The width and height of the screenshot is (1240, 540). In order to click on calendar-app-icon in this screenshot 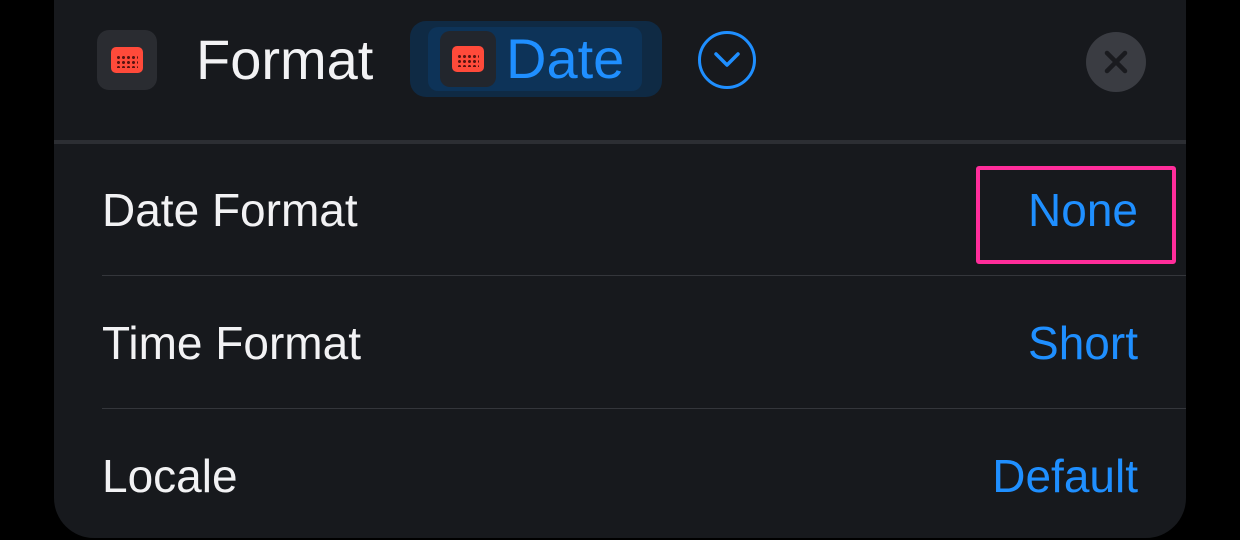, I will do `click(127, 60)`.